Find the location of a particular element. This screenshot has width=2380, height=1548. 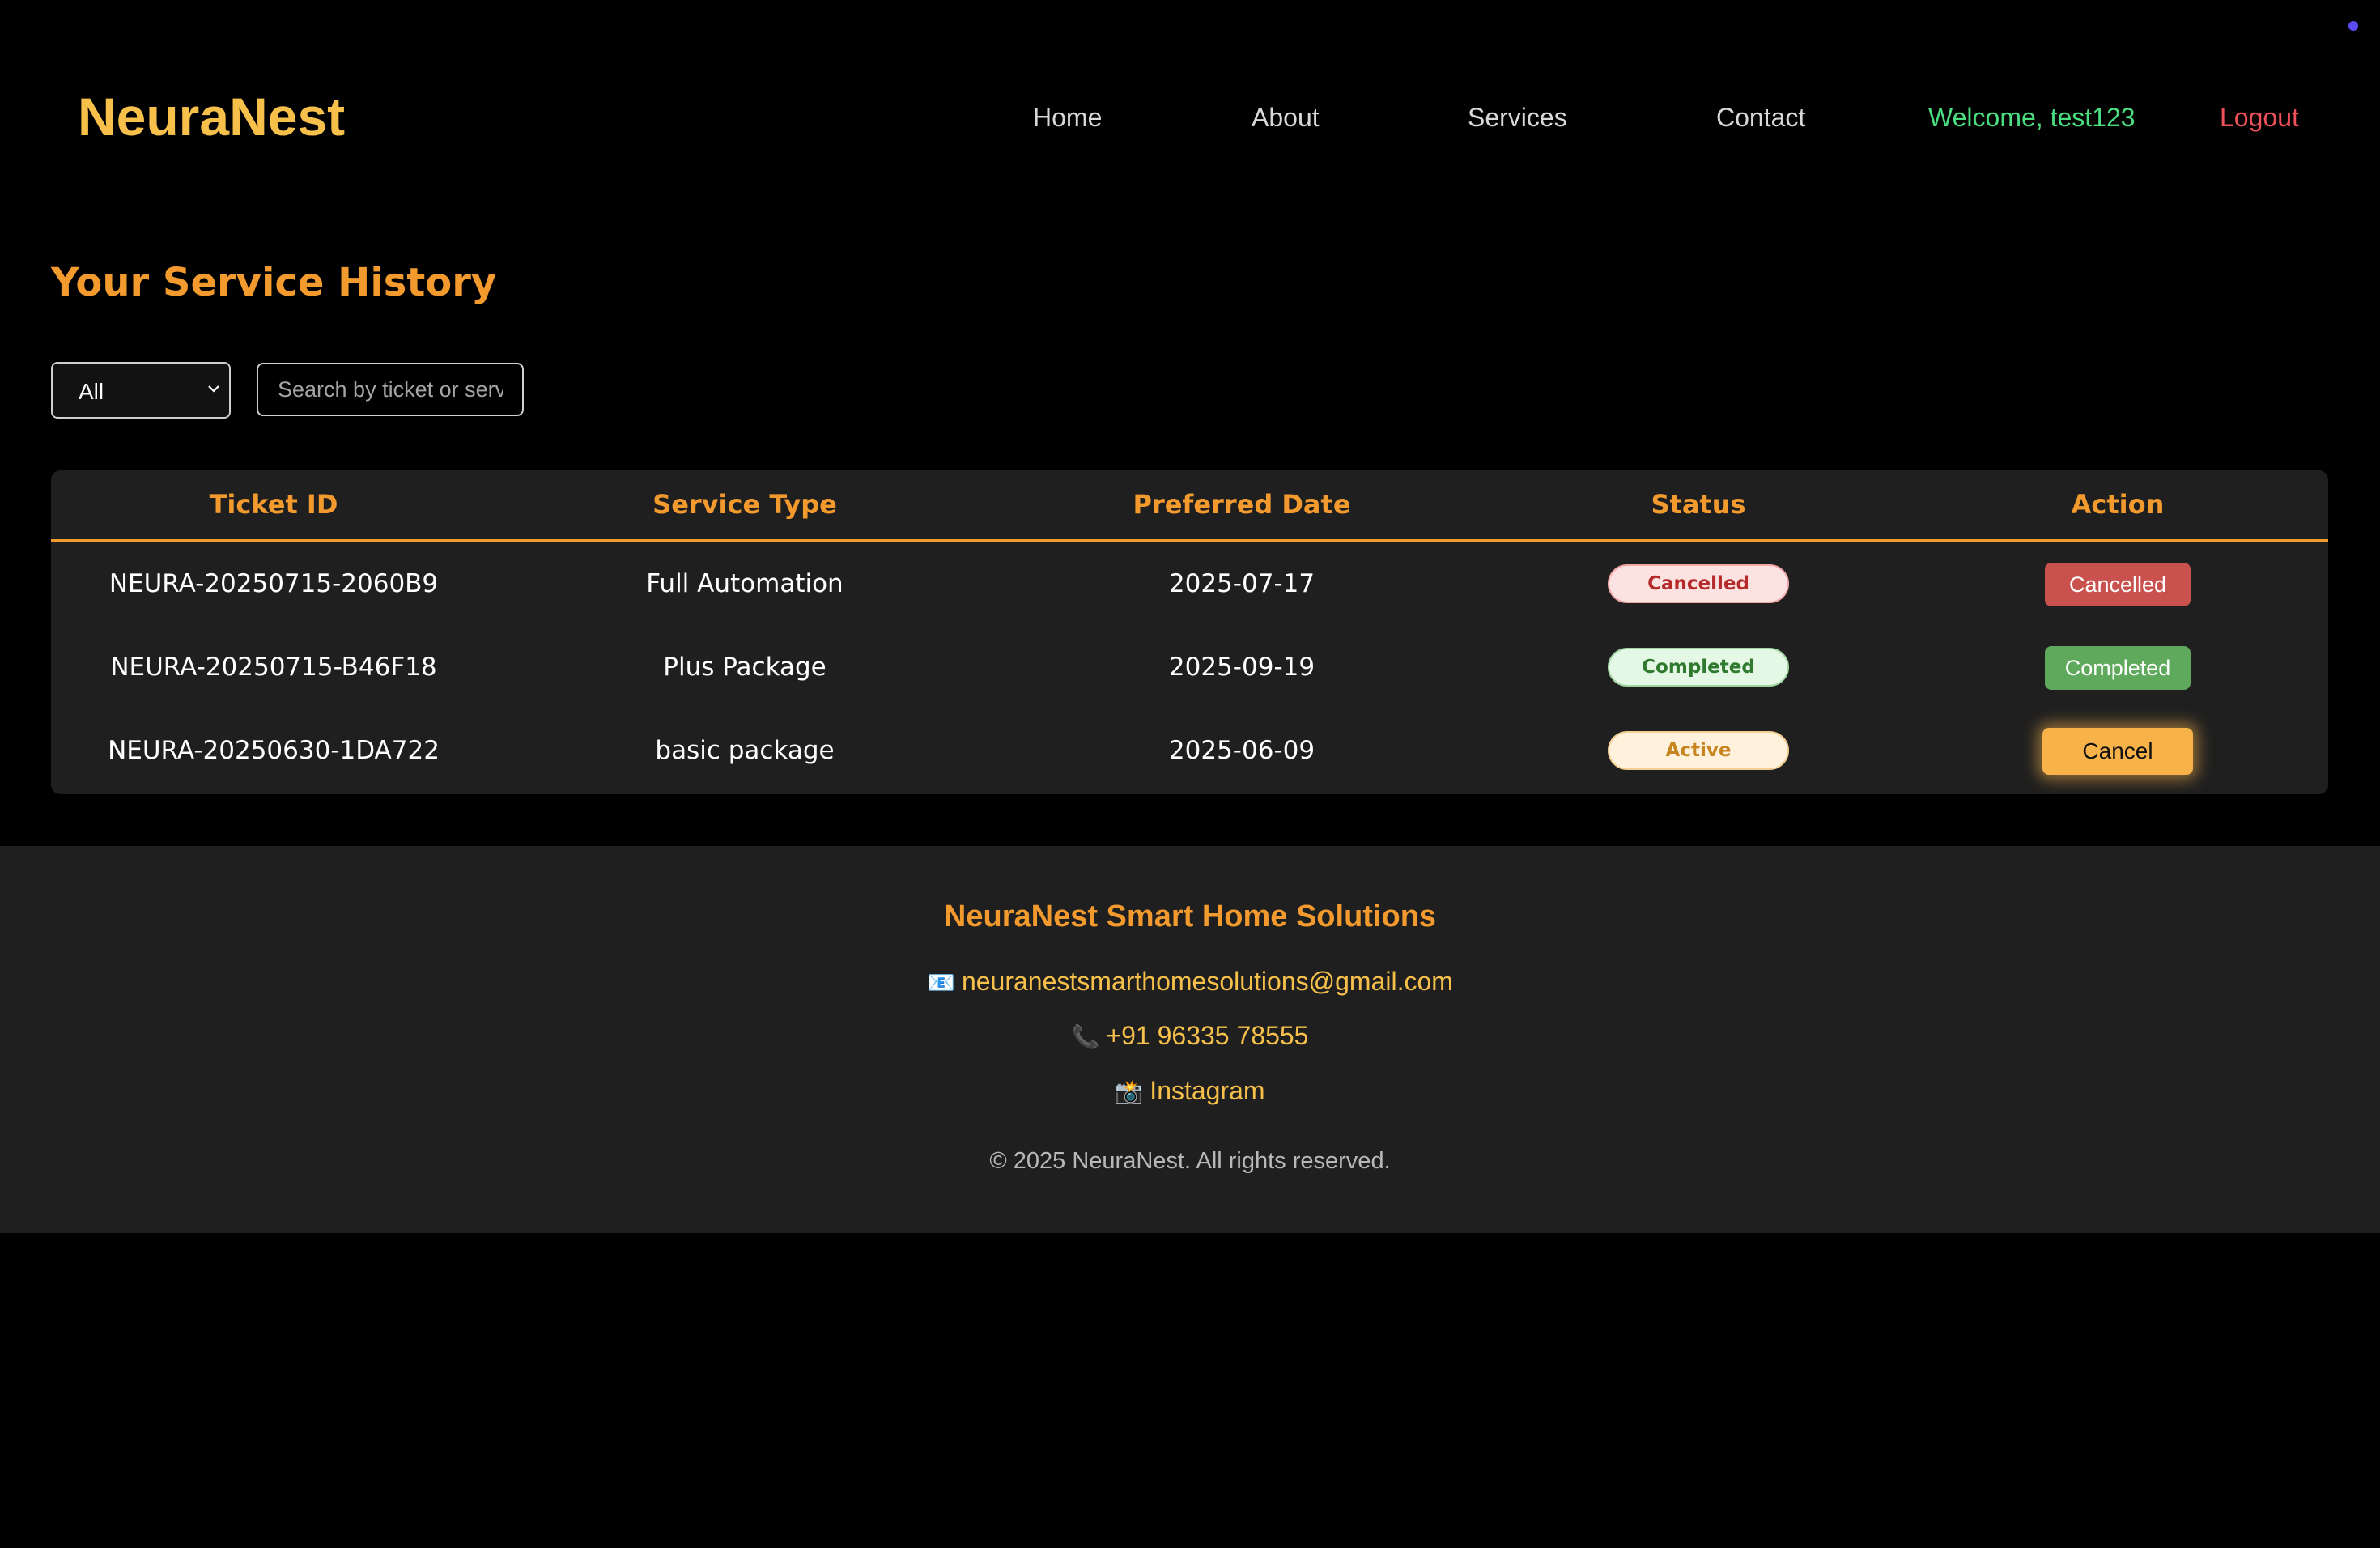

completed-button: Completed is located at coordinates (2118, 668).